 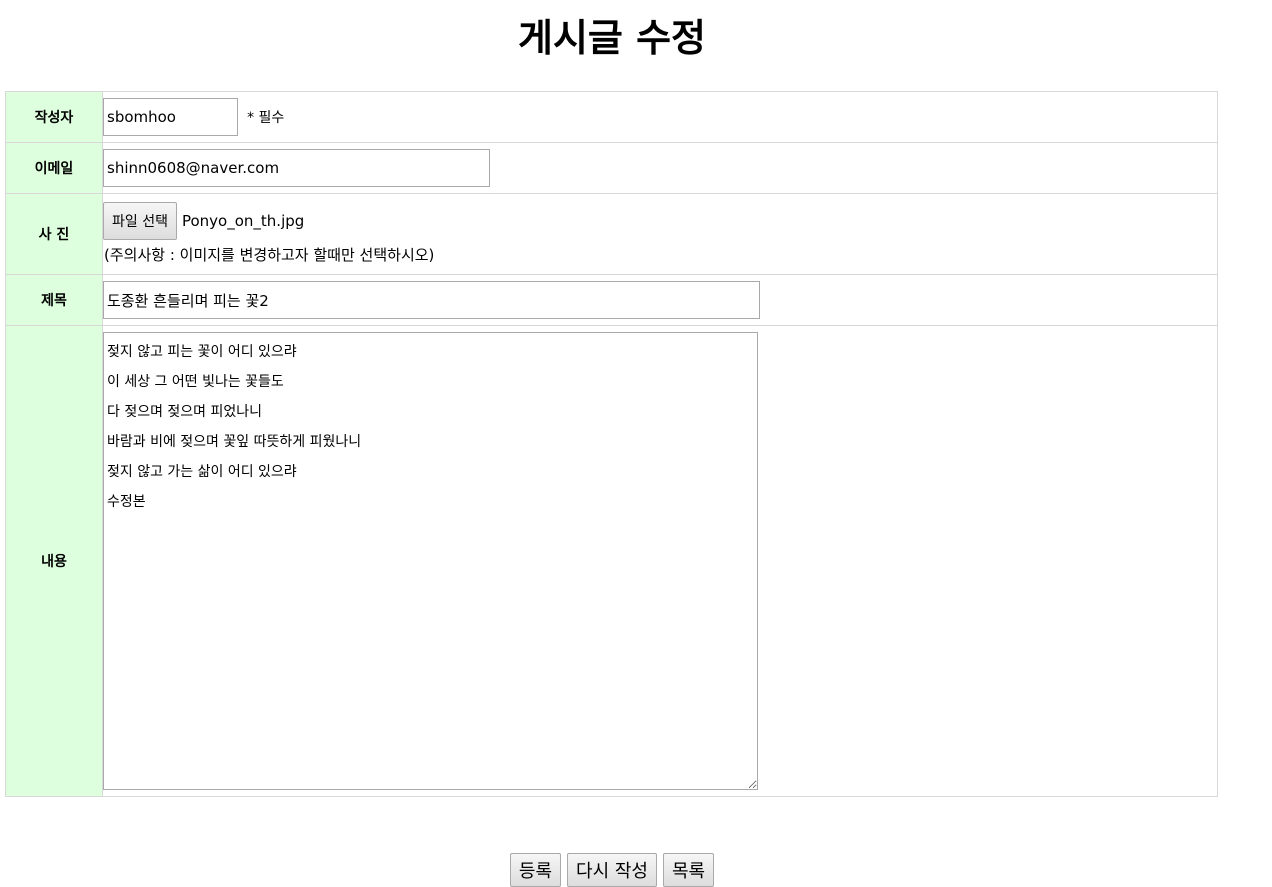 I want to click on action-buttons: 등록 다시 작성 목록, so click(x=612, y=870).